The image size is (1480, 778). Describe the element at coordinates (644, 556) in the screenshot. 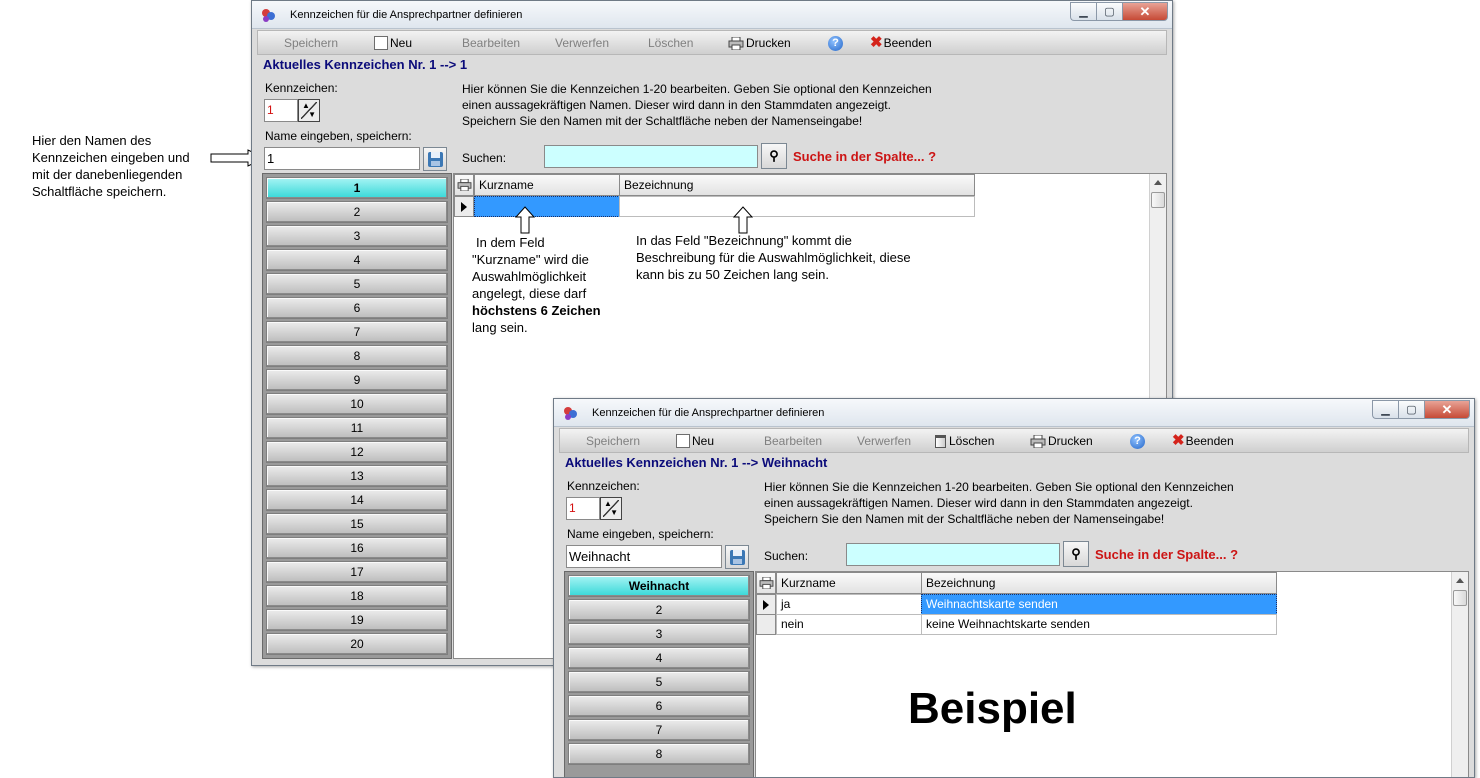

I see `name-input: Weihnacht` at that location.